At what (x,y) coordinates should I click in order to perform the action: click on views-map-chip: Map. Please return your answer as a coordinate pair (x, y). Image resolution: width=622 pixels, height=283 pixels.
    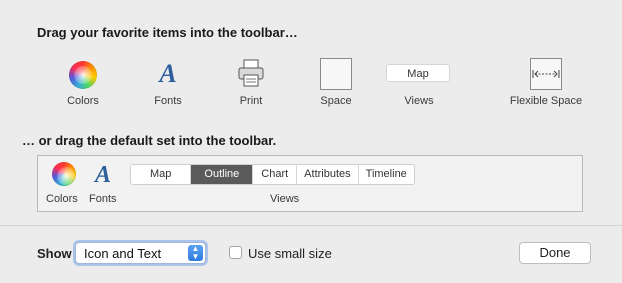
    Looking at the image, I should click on (418, 73).